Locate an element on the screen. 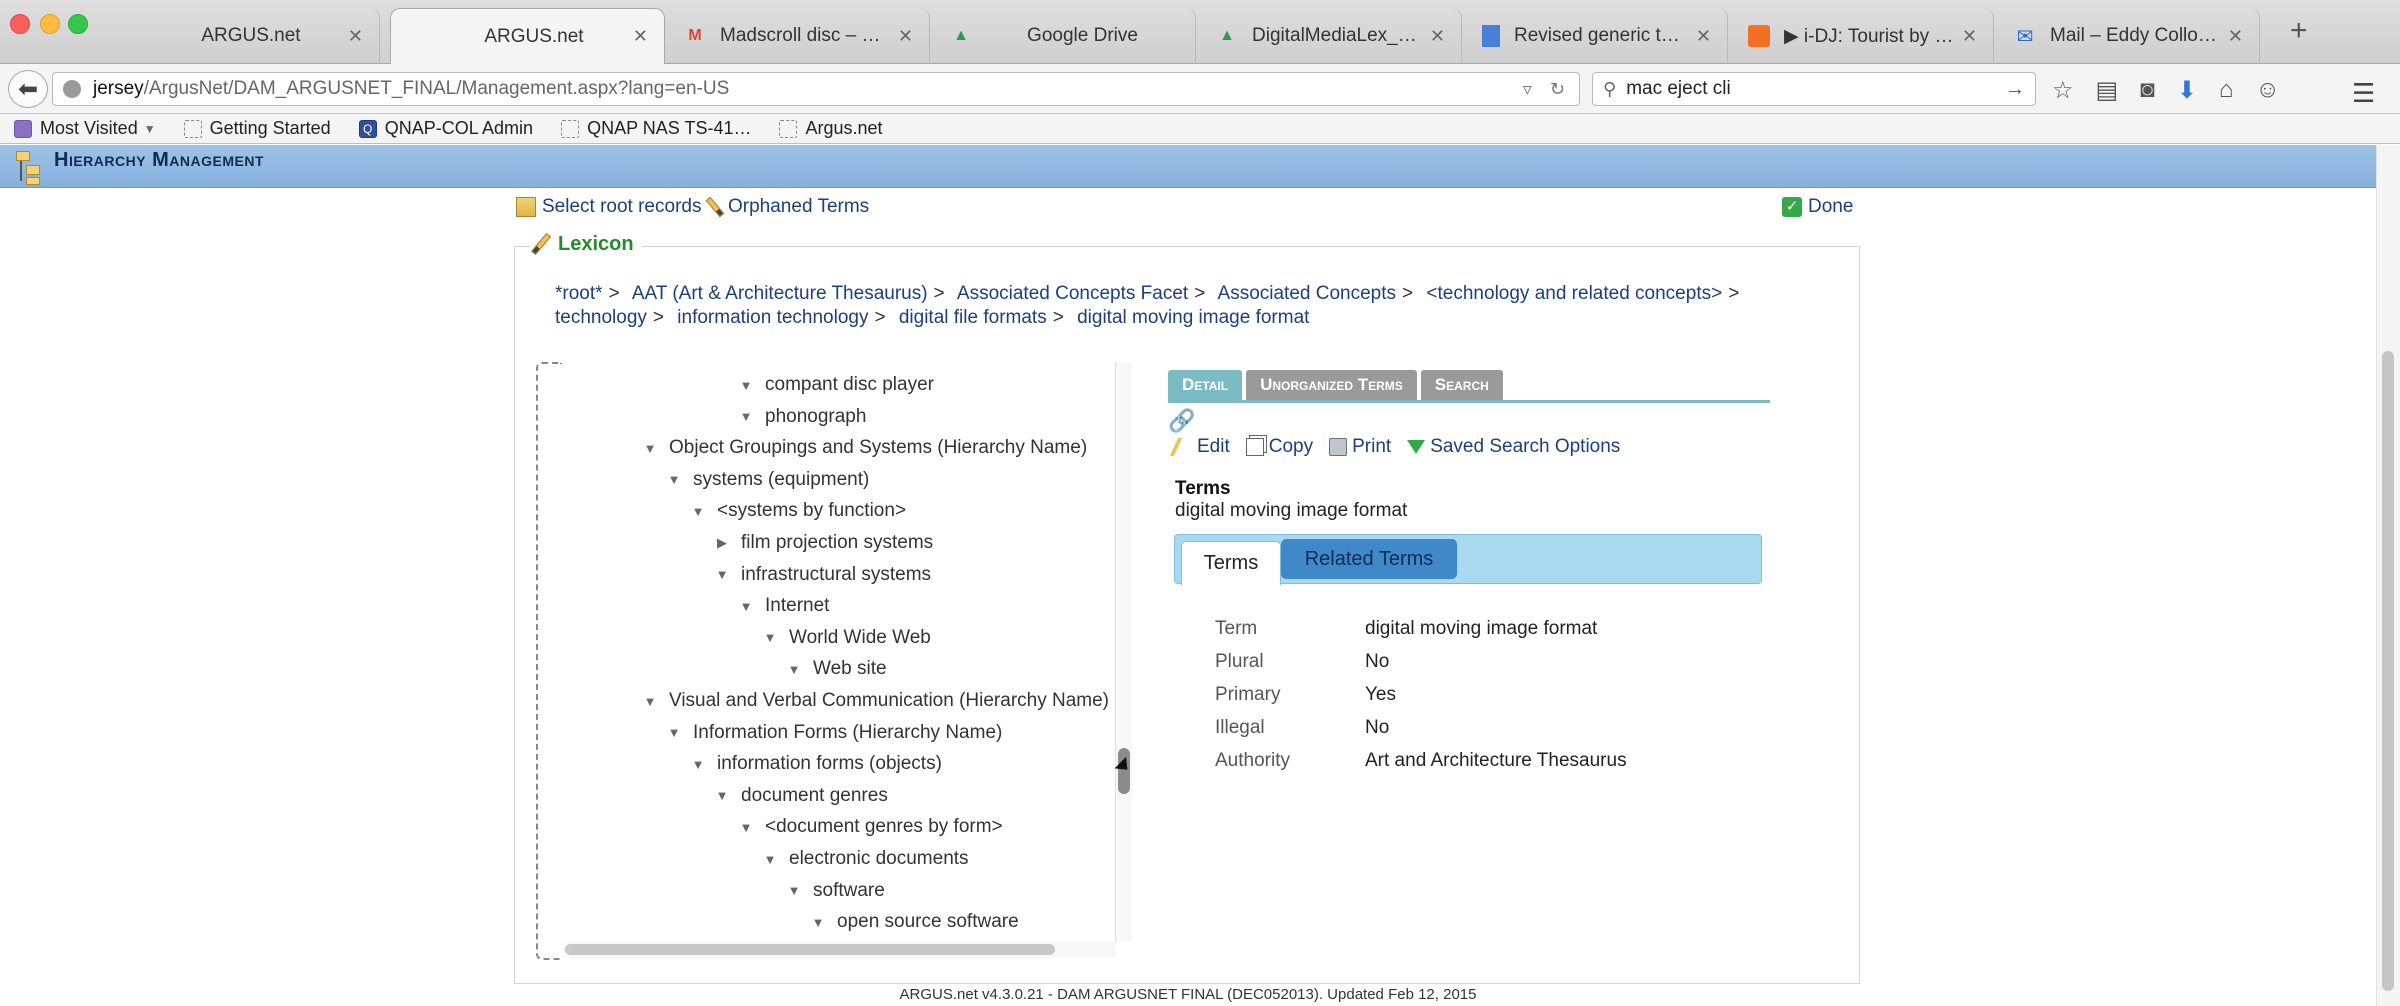 The width and height of the screenshot is (2400, 1006). breadcrumb-item: <technology and related concepts> is located at coordinates (1574, 293).